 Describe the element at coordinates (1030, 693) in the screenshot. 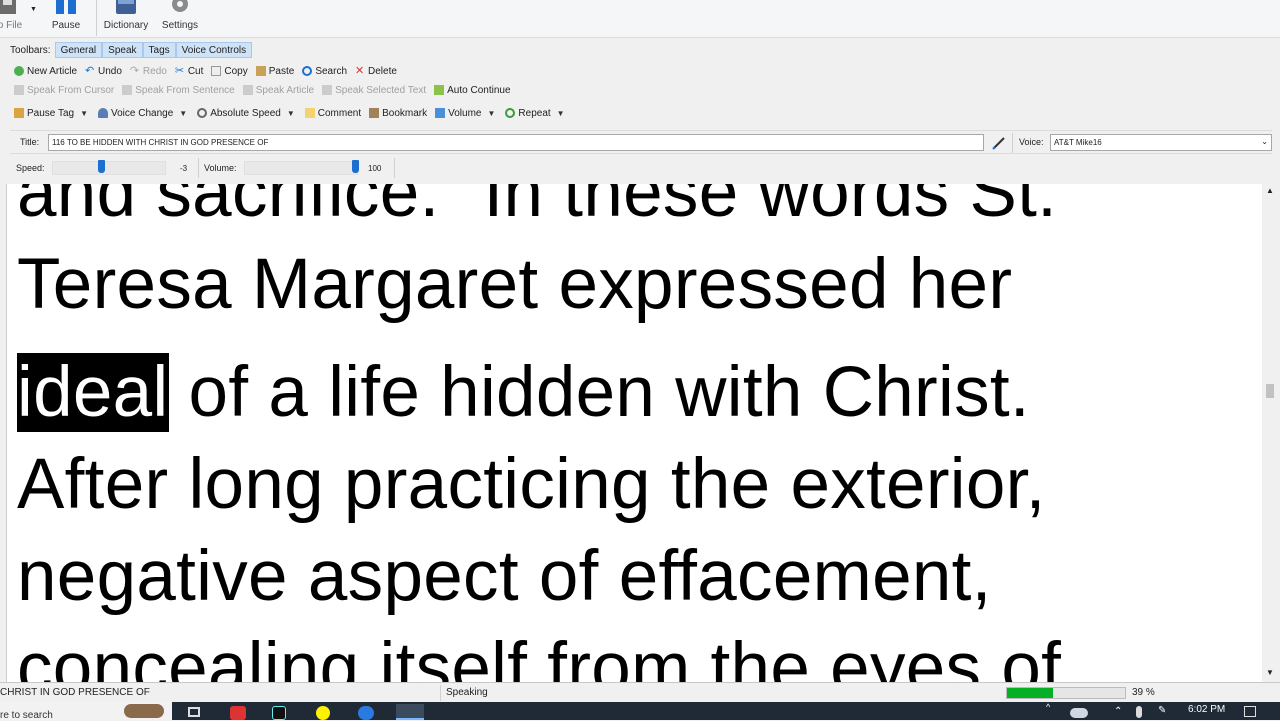

I see `speech-progress-fill` at that location.